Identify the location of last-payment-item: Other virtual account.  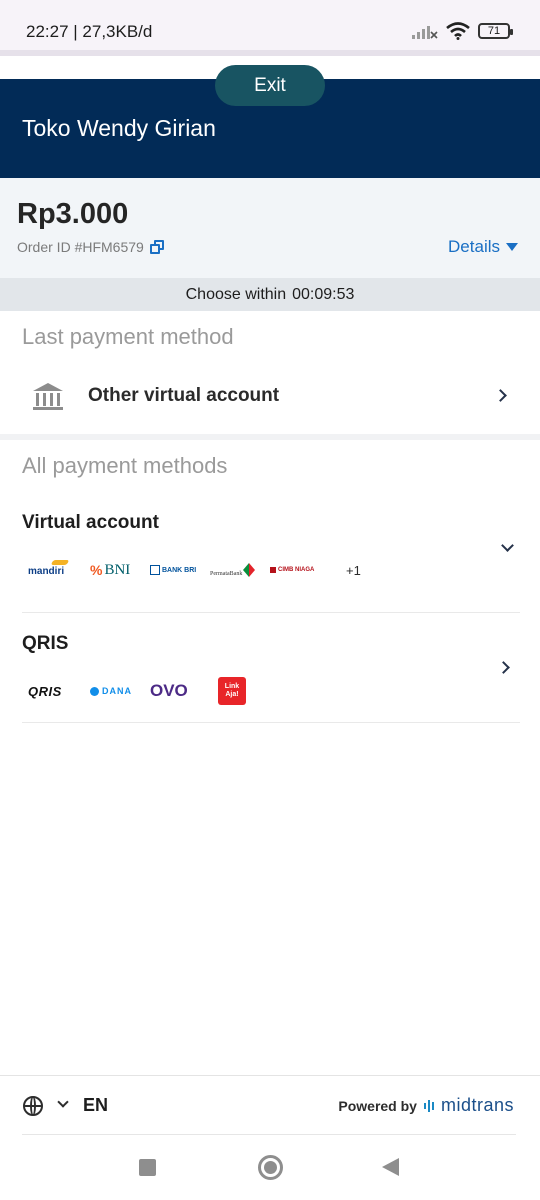
(270, 396).